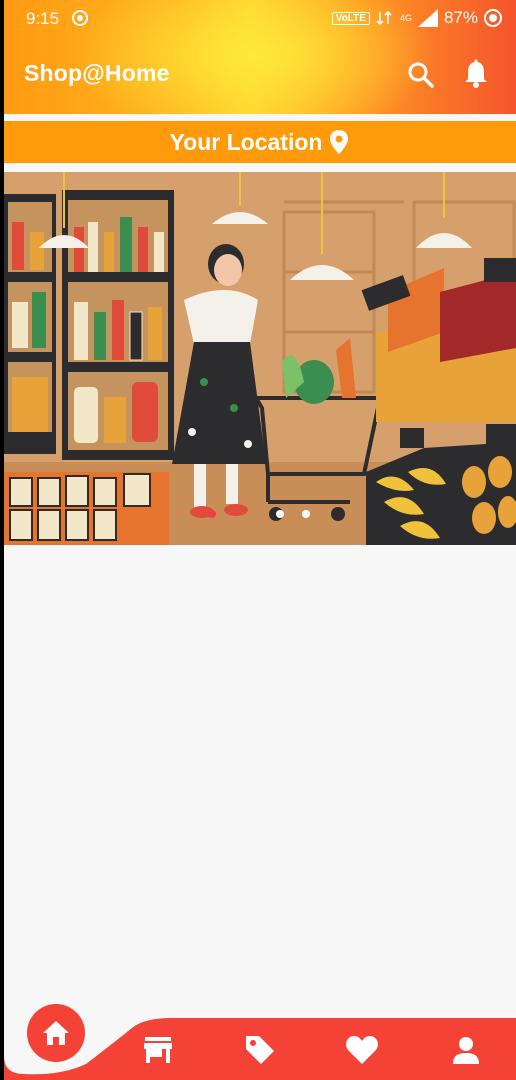 Image resolution: width=516 pixels, height=1080 pixels. I want to click on carousel-indicators, so click(260, 516).